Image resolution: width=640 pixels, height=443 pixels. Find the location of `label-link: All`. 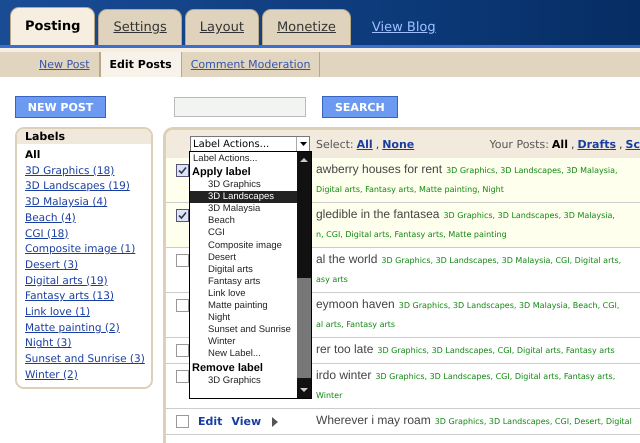

label-link: All is located at coordinates (32, 156).